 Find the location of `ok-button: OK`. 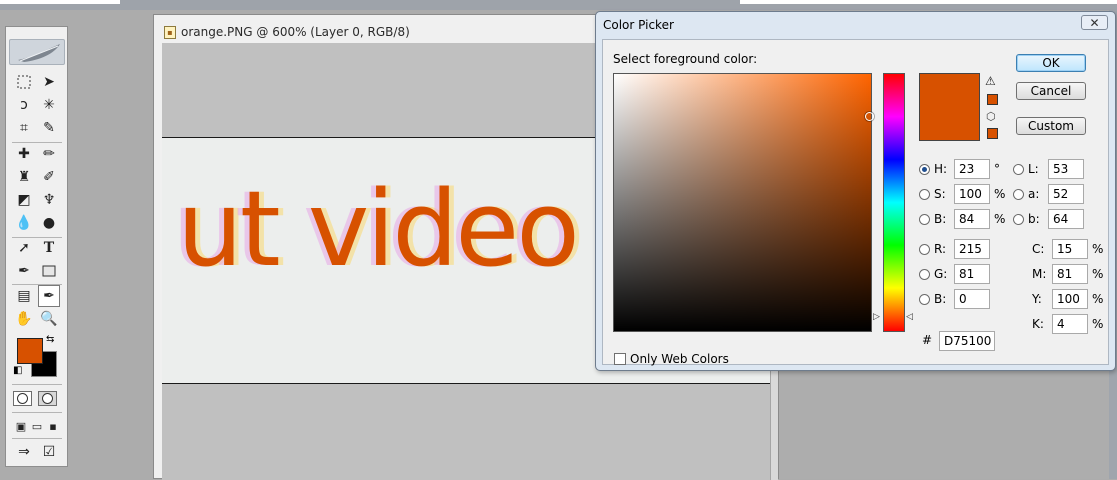

ok-button: OK is located at coordinates (1051, 63).